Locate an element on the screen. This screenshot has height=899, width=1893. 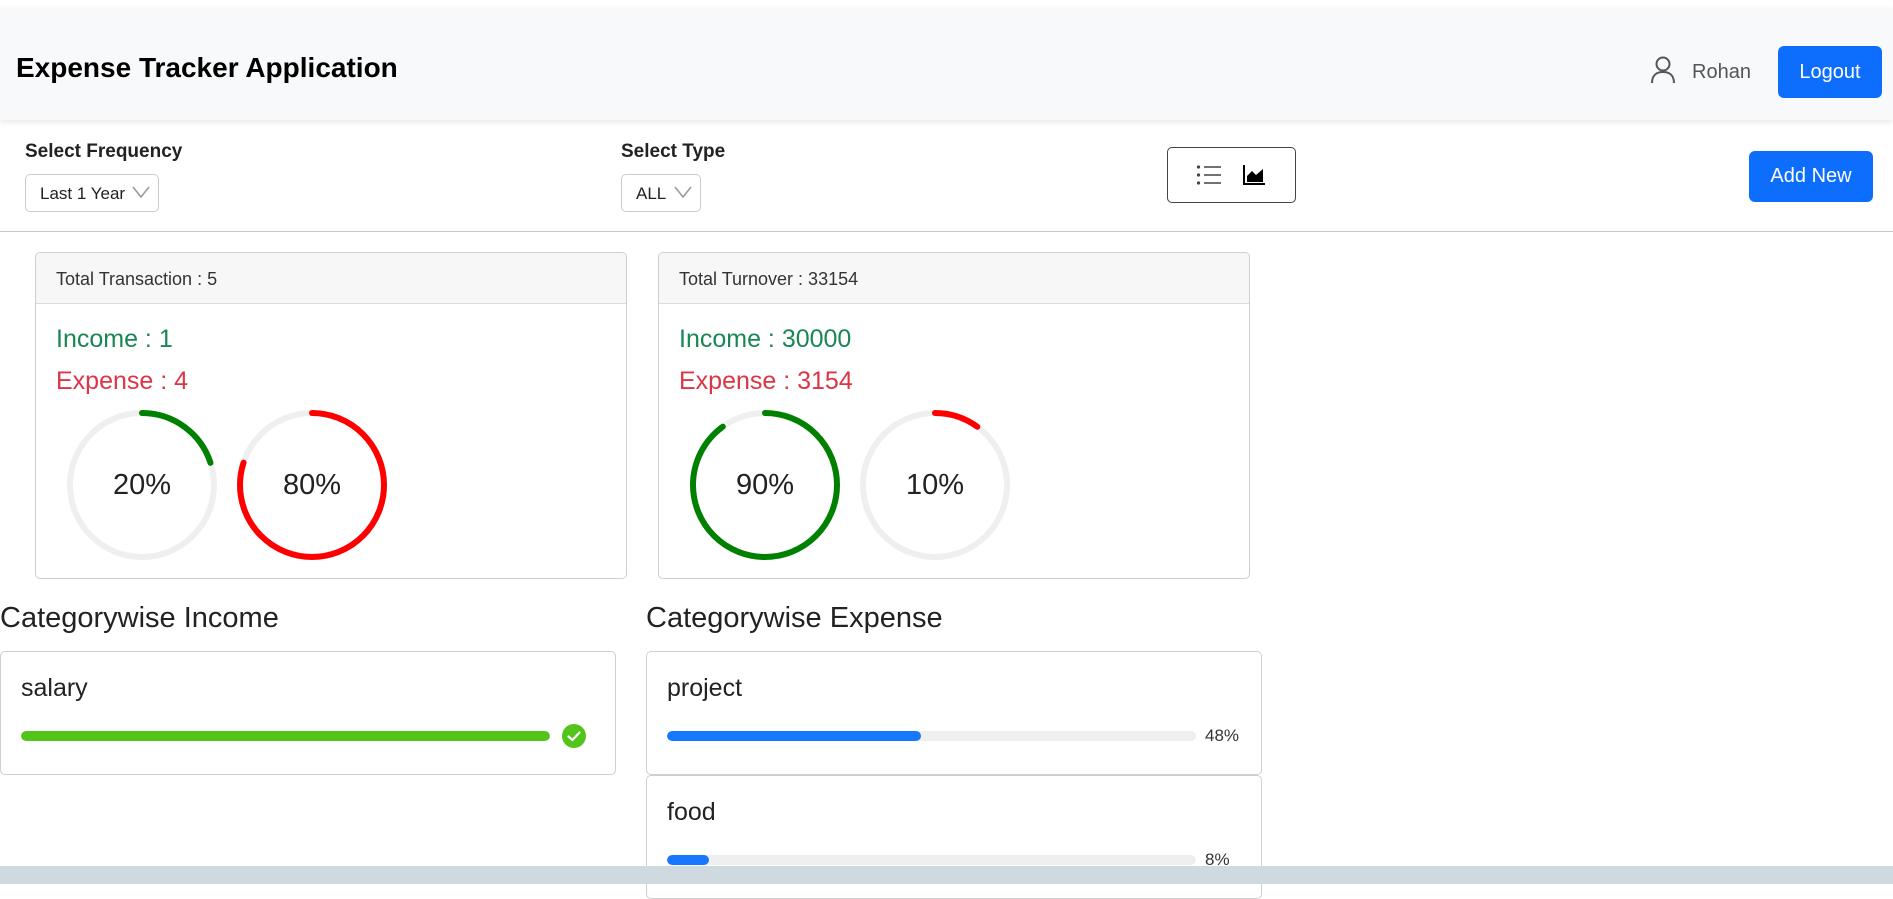
user-name: Rohan is located at coordinates (1721, 72).